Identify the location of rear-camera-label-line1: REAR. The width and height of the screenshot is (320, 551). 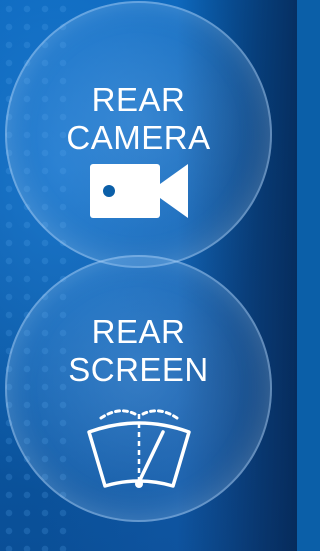
(138, 99).